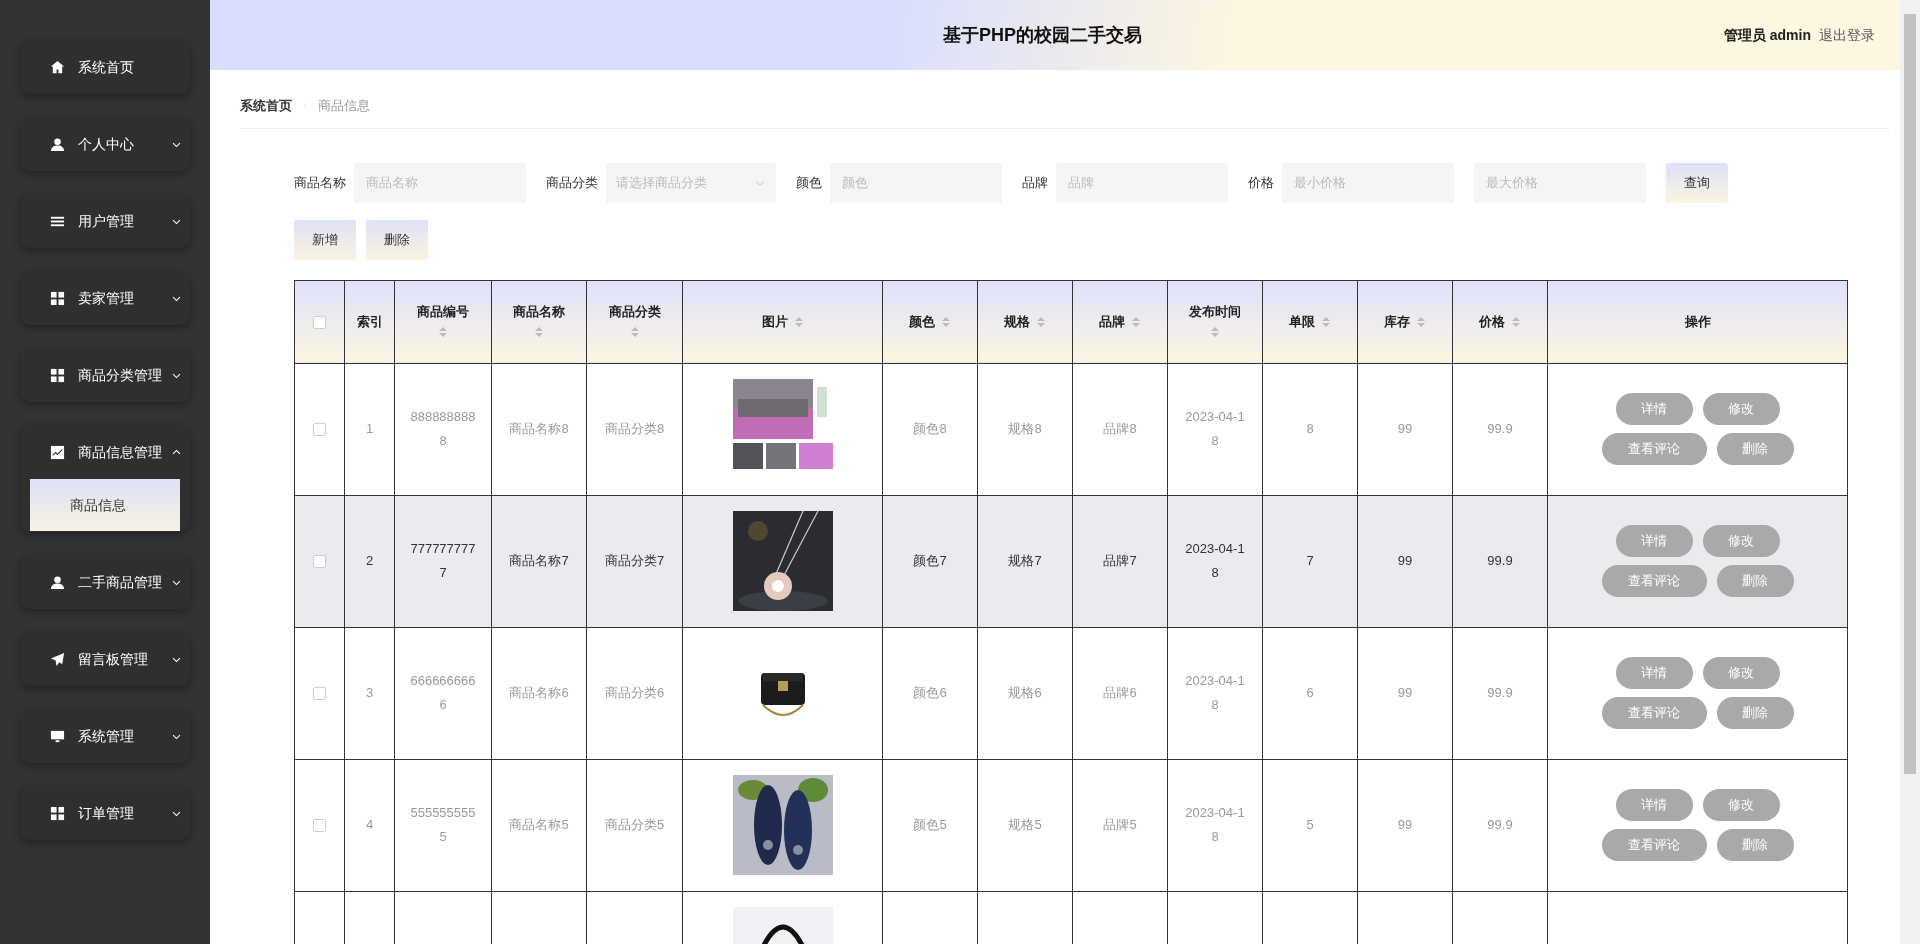 Image resolution: width=1920 pixels, height=944 pixels. I want to click on table-cell: 商品分类8, so click(634, 428).